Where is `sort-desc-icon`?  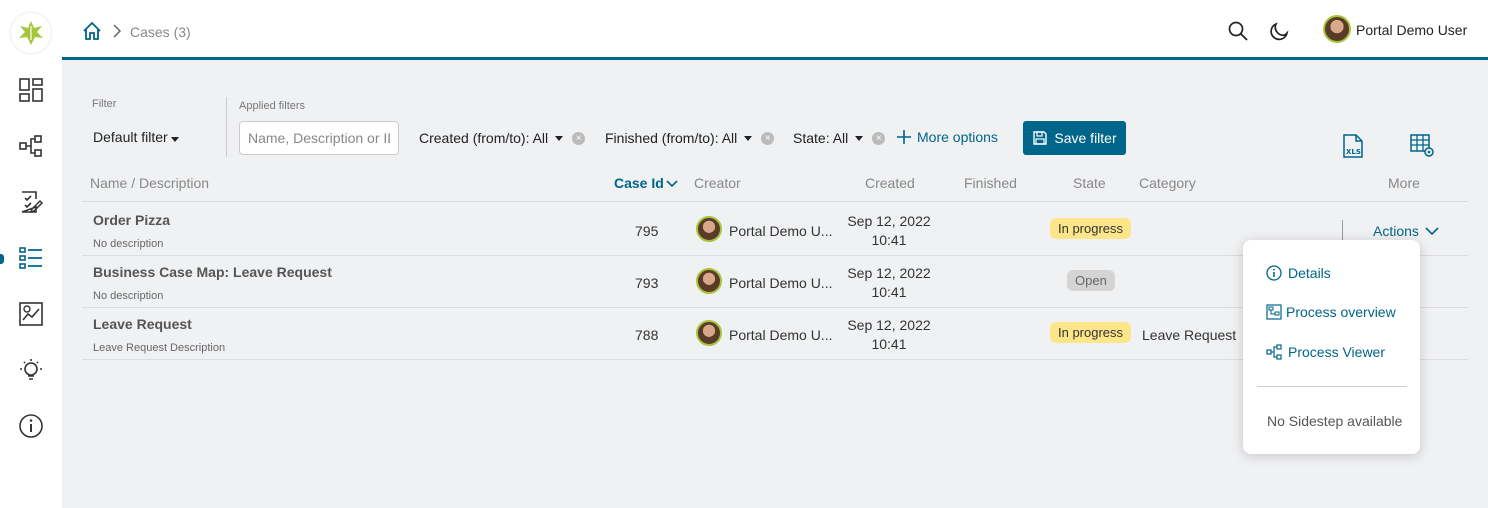
sort-desc-icon is located at coordinates (672, 184).